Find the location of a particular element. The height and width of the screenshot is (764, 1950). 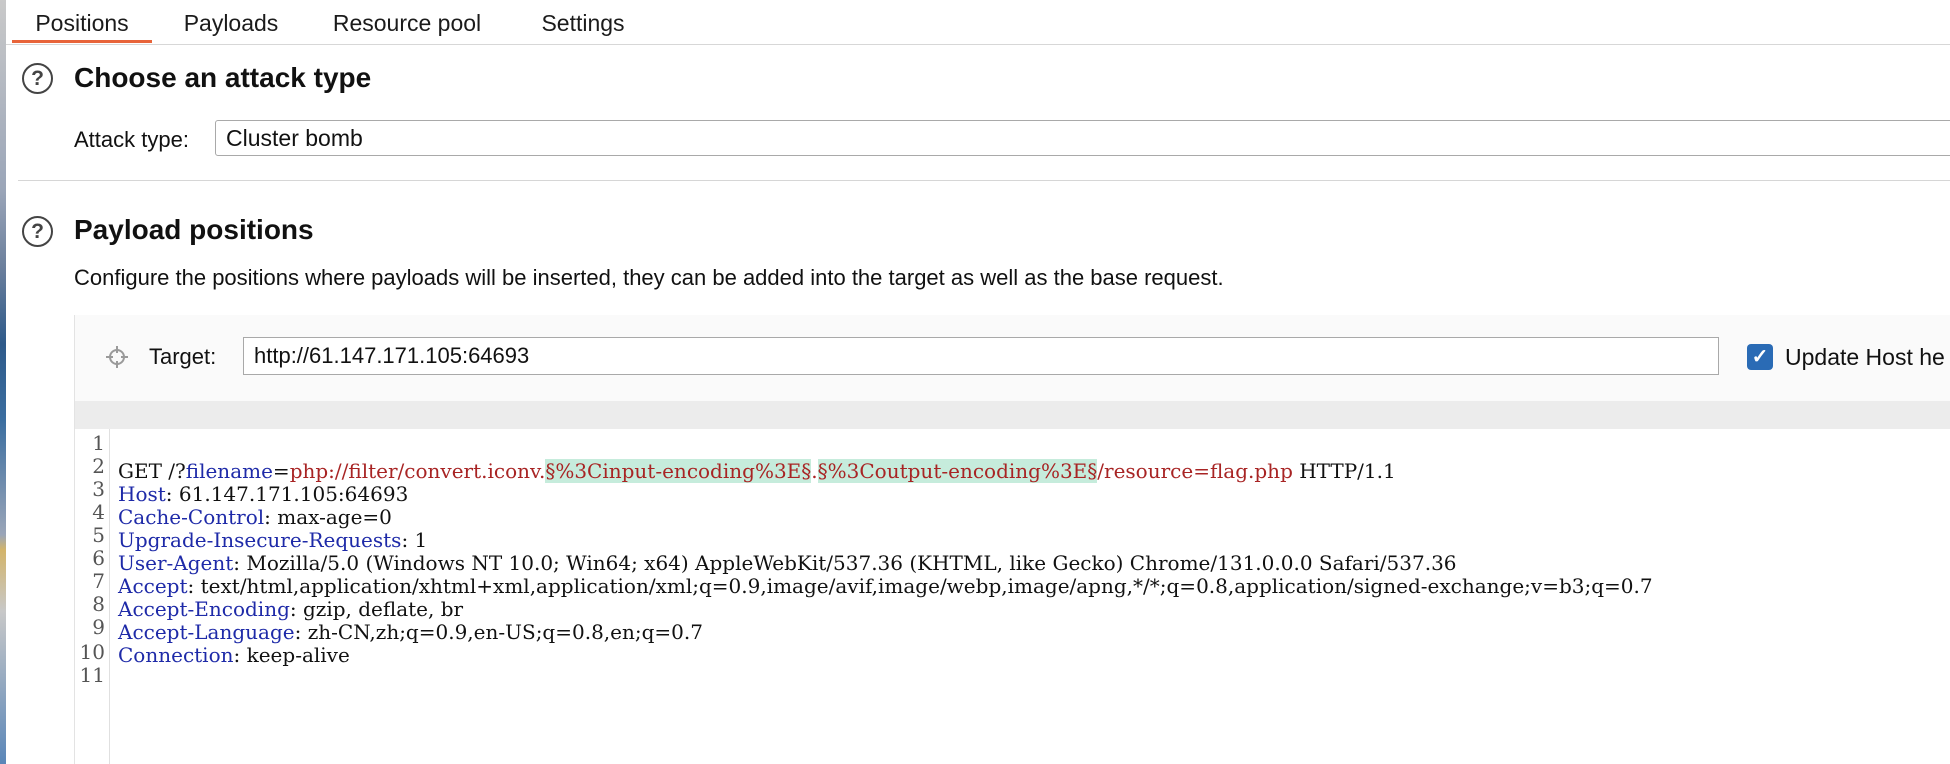

tab-settings: Settings is located at coordinates (583, 21).